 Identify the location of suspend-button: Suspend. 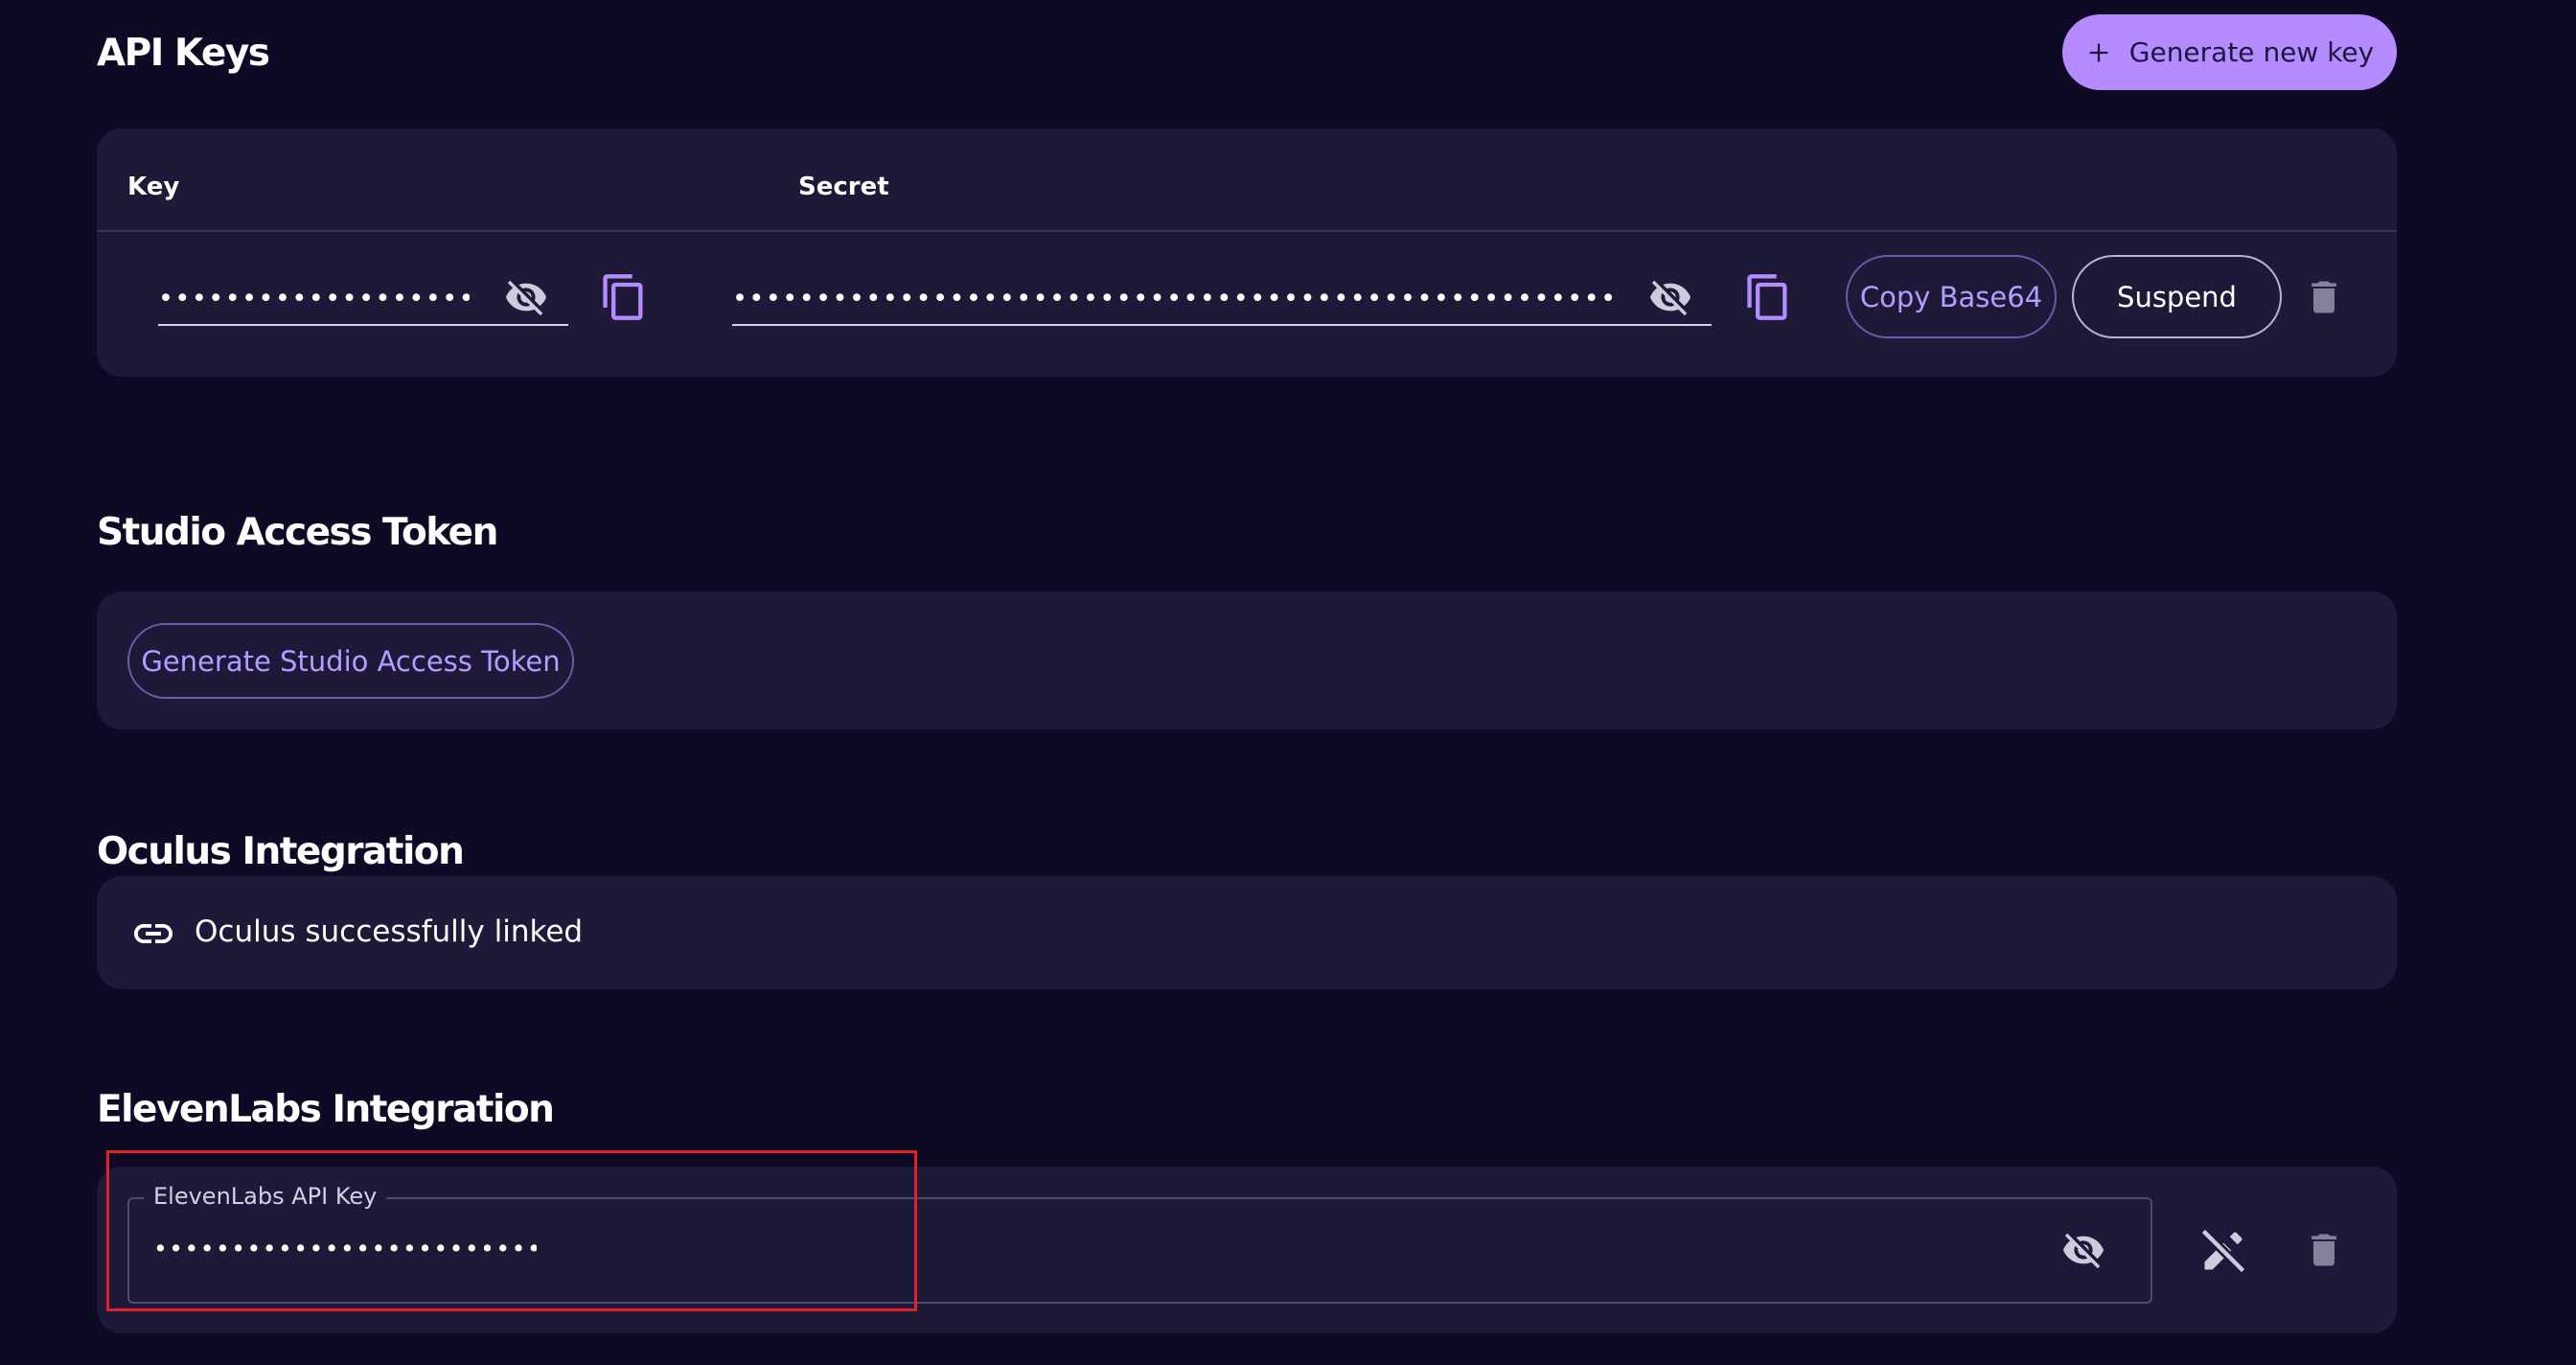
(2177, 296).